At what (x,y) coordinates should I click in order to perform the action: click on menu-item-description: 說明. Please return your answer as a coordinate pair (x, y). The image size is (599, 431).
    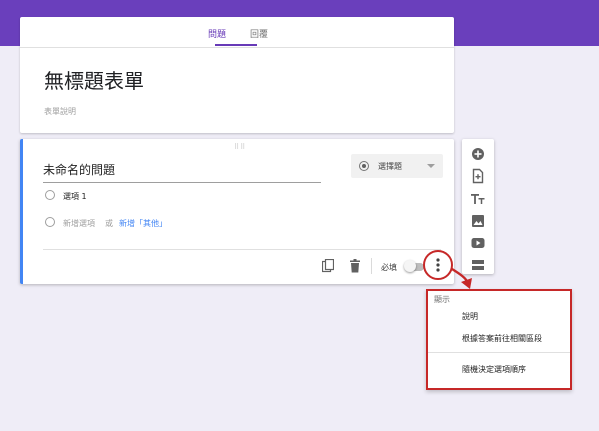
    Looking at the image, I should click on (470, 316).